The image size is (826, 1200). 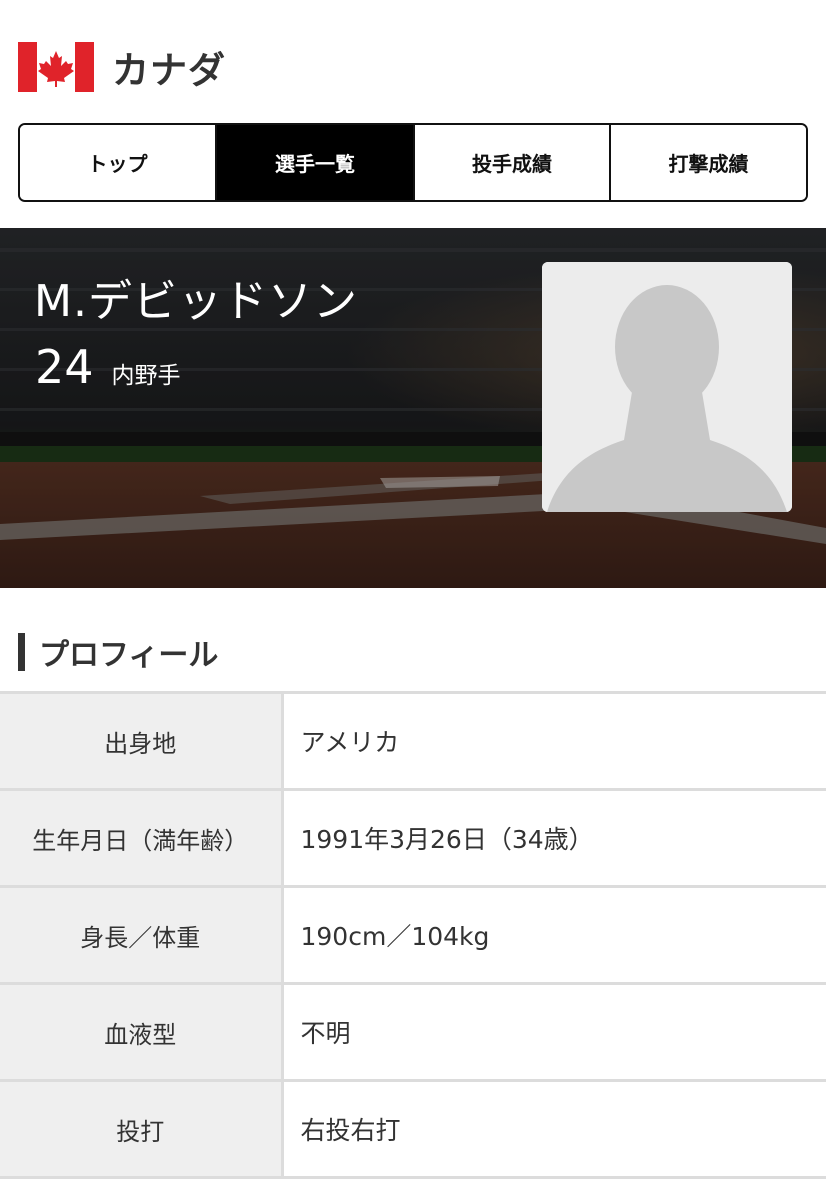 I want to click on player-position: 内野手, so click(x=146, y=376).